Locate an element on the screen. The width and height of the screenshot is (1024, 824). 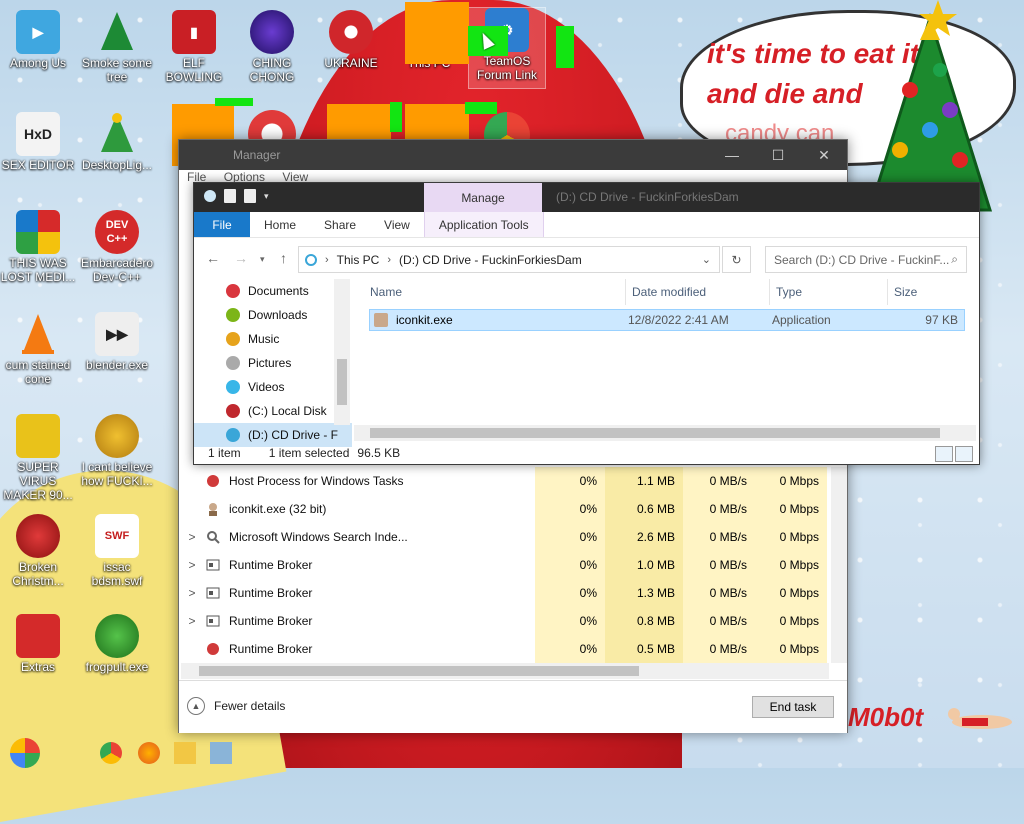
task-manager-taskbar-icon is located at coordinates (221, 753).